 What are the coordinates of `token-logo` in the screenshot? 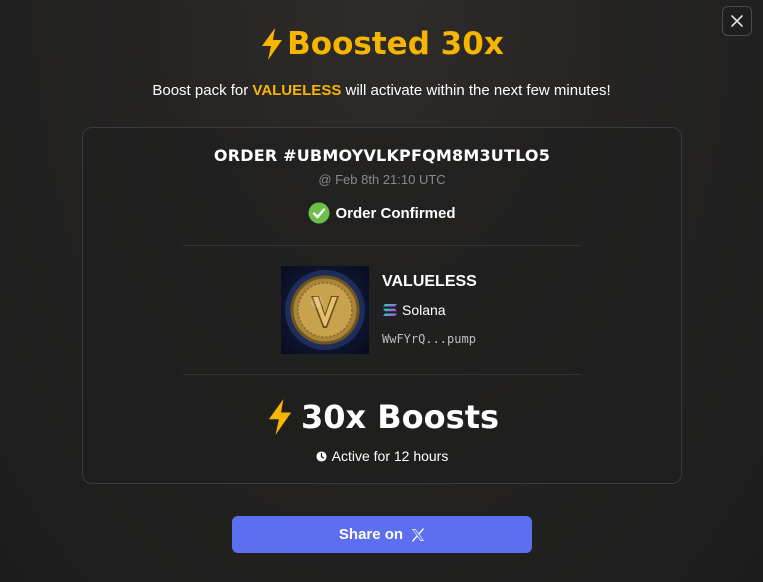 It's located at (325, 310).